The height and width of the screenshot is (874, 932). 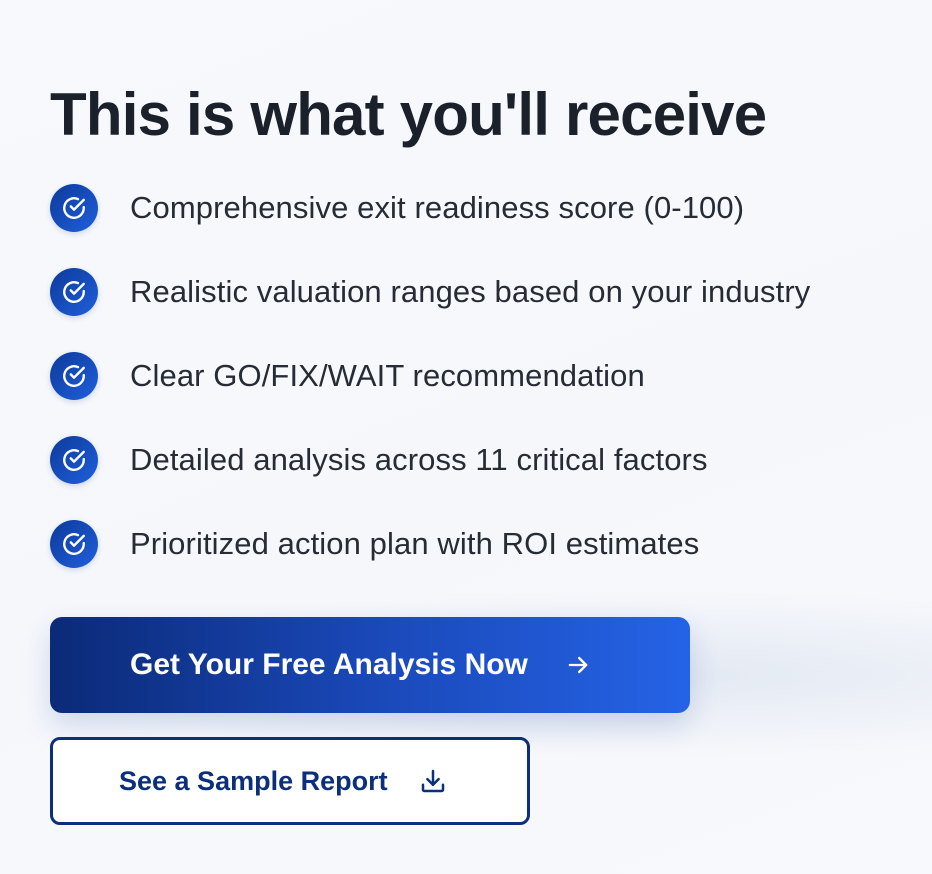 I want to click on see-sample-report-button: See a Sample Report, so click(x=290, y=781).